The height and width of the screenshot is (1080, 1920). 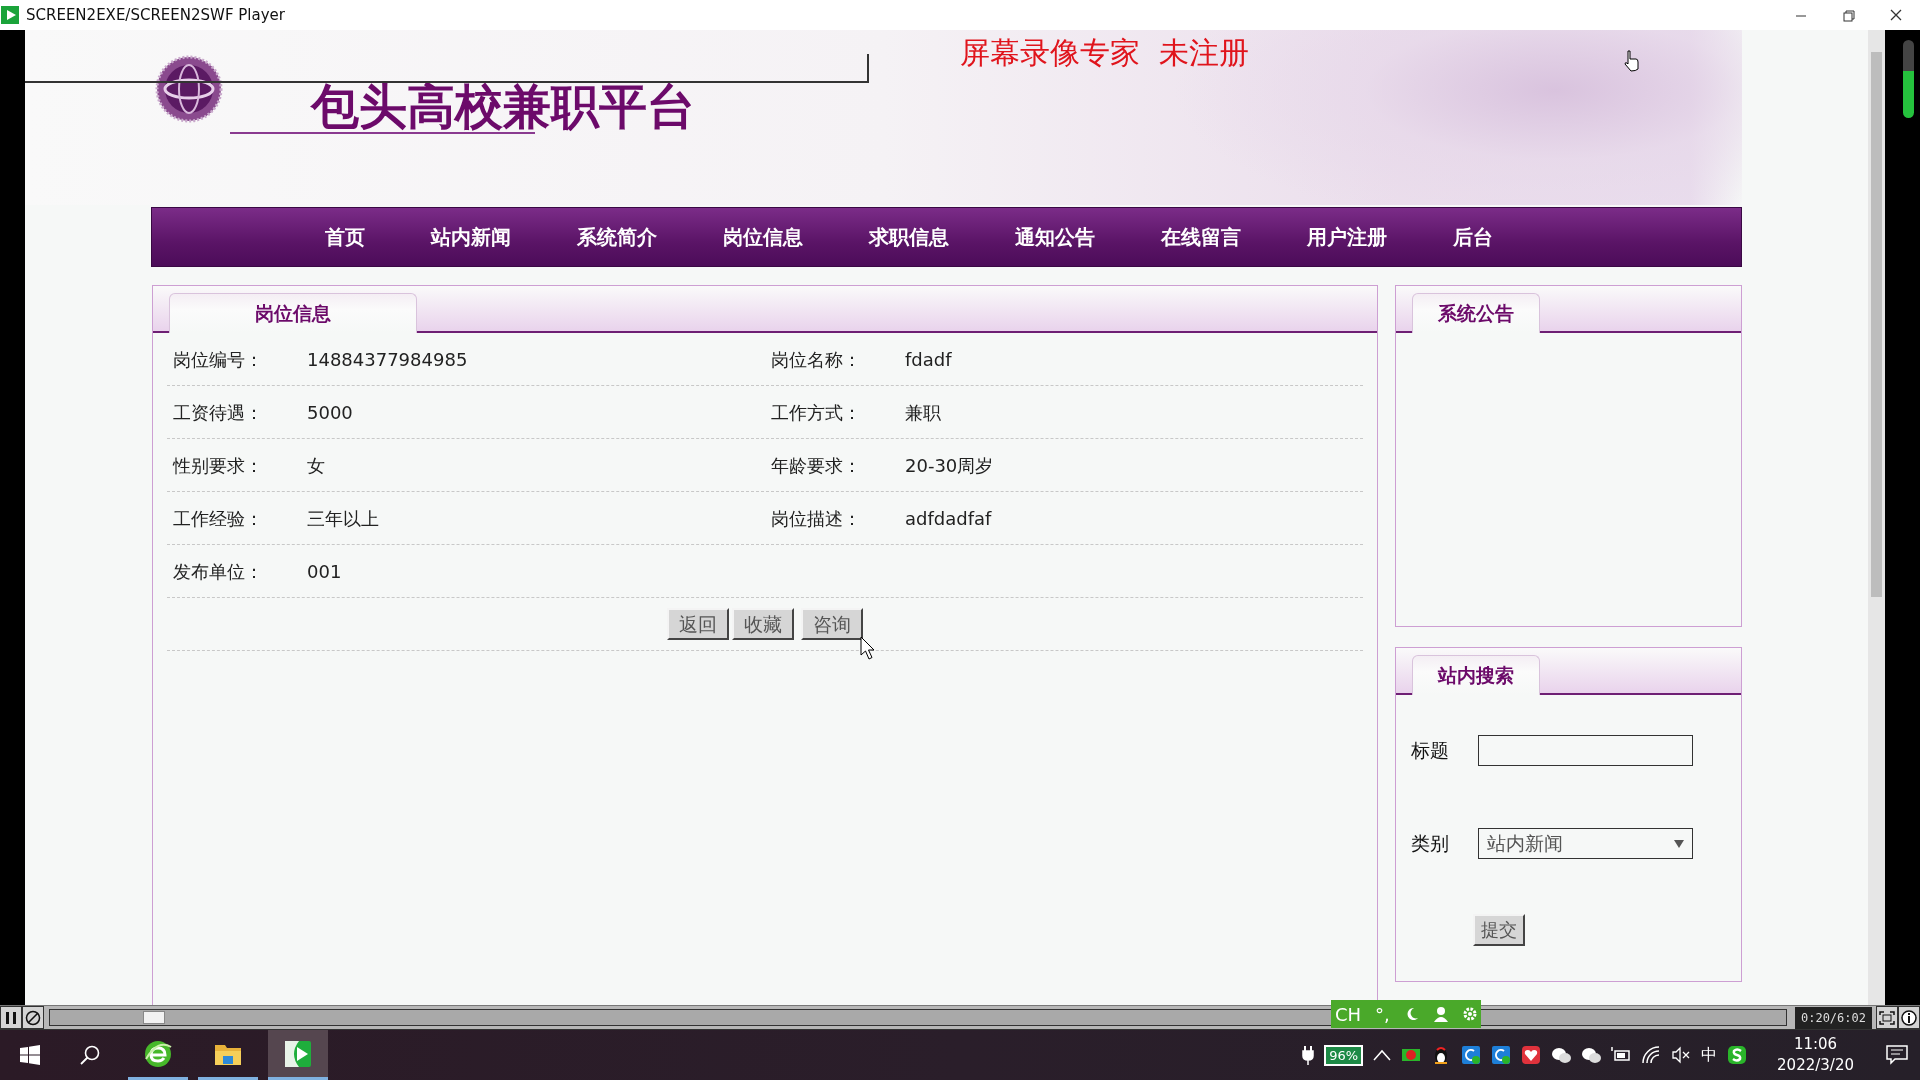 I want to click on select-value: 站内新闻, so click(x=1525, y=844).